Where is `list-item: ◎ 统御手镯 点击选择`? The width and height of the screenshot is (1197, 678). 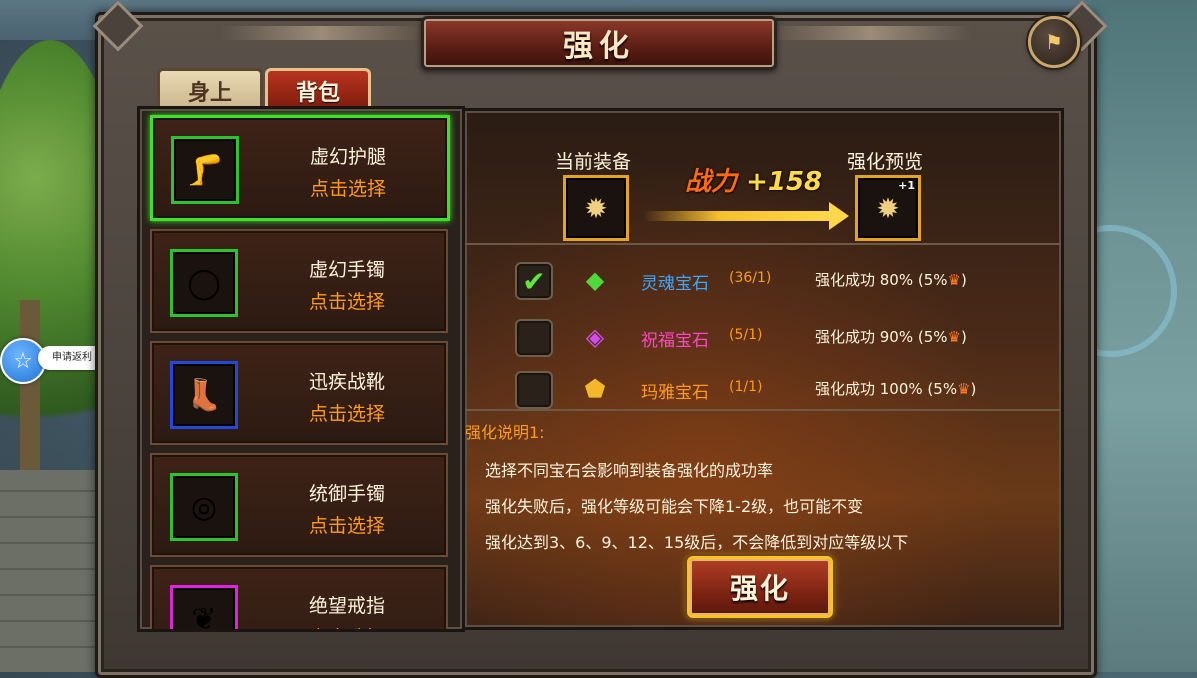 list-item: ◎ 统御手镯 点击选择 is located at coordinates (299, 505).